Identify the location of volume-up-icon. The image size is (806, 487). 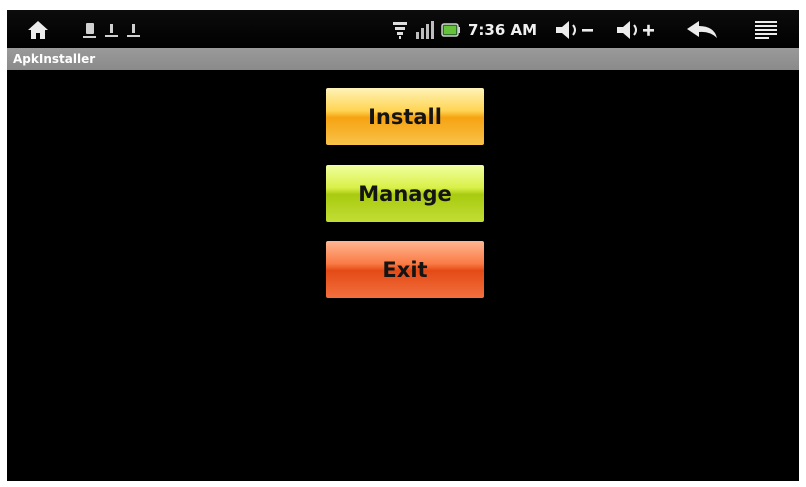
(636, 30).